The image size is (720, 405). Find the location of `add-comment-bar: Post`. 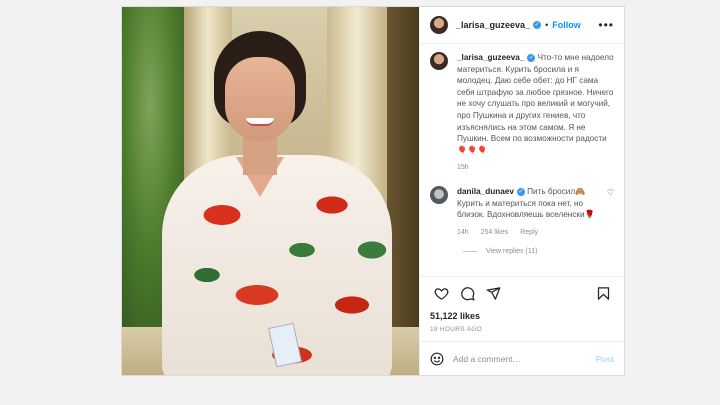

add-comment-bar: Post is located at coordinates (522, 358).